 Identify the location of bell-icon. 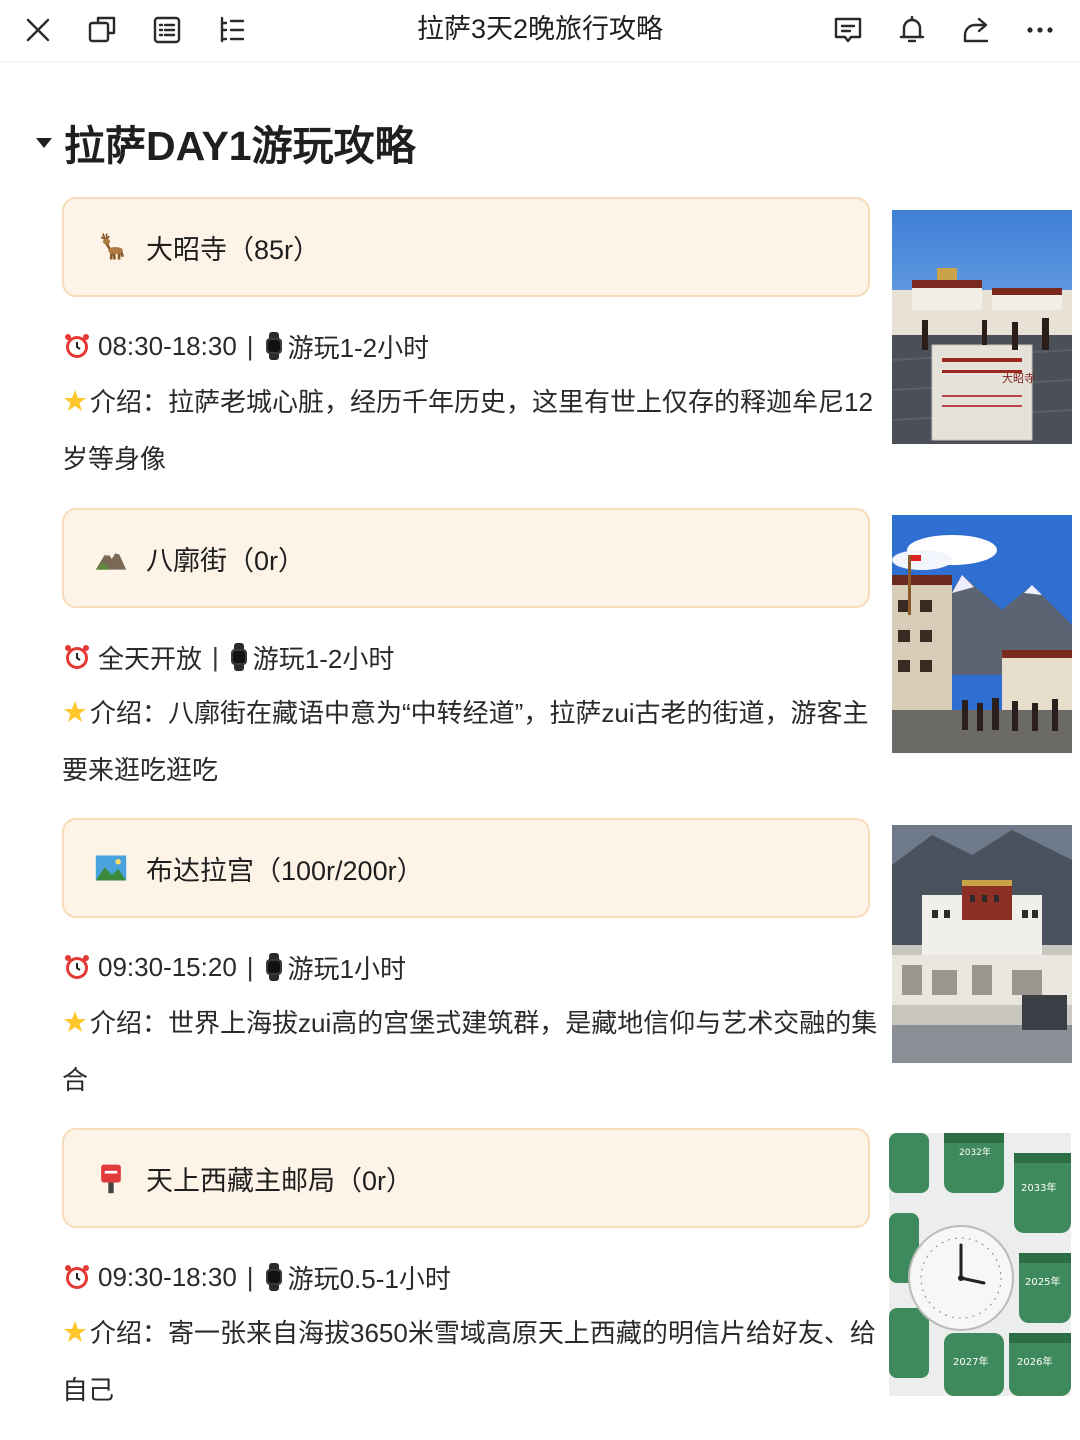
(912, 30).